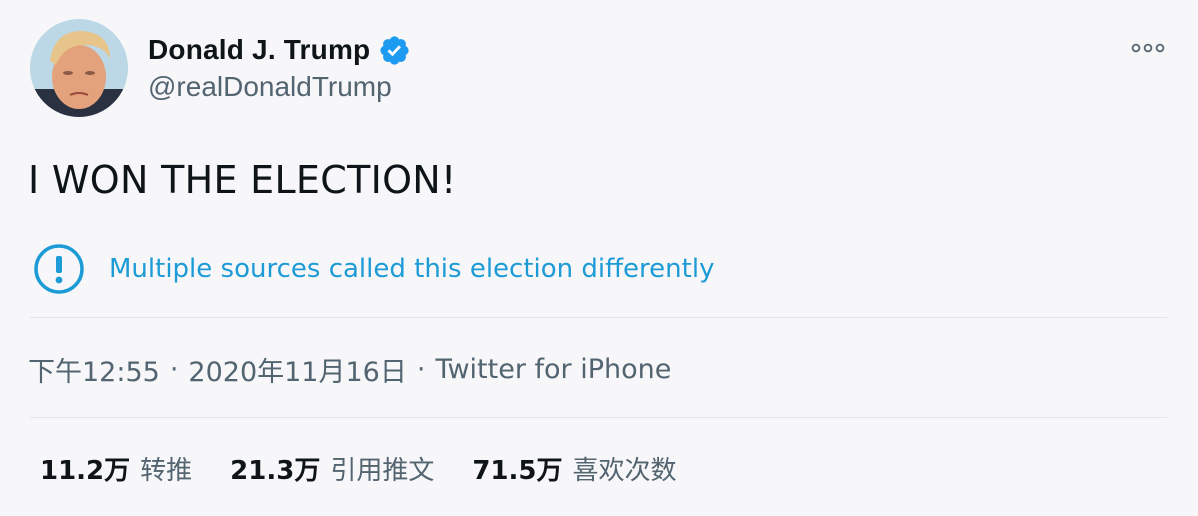 This screenshot has height=516, width=1198. Describe the element at coordinates (85, 471) in the screenshot. I see `retweets-count: 11.2万` at that location.